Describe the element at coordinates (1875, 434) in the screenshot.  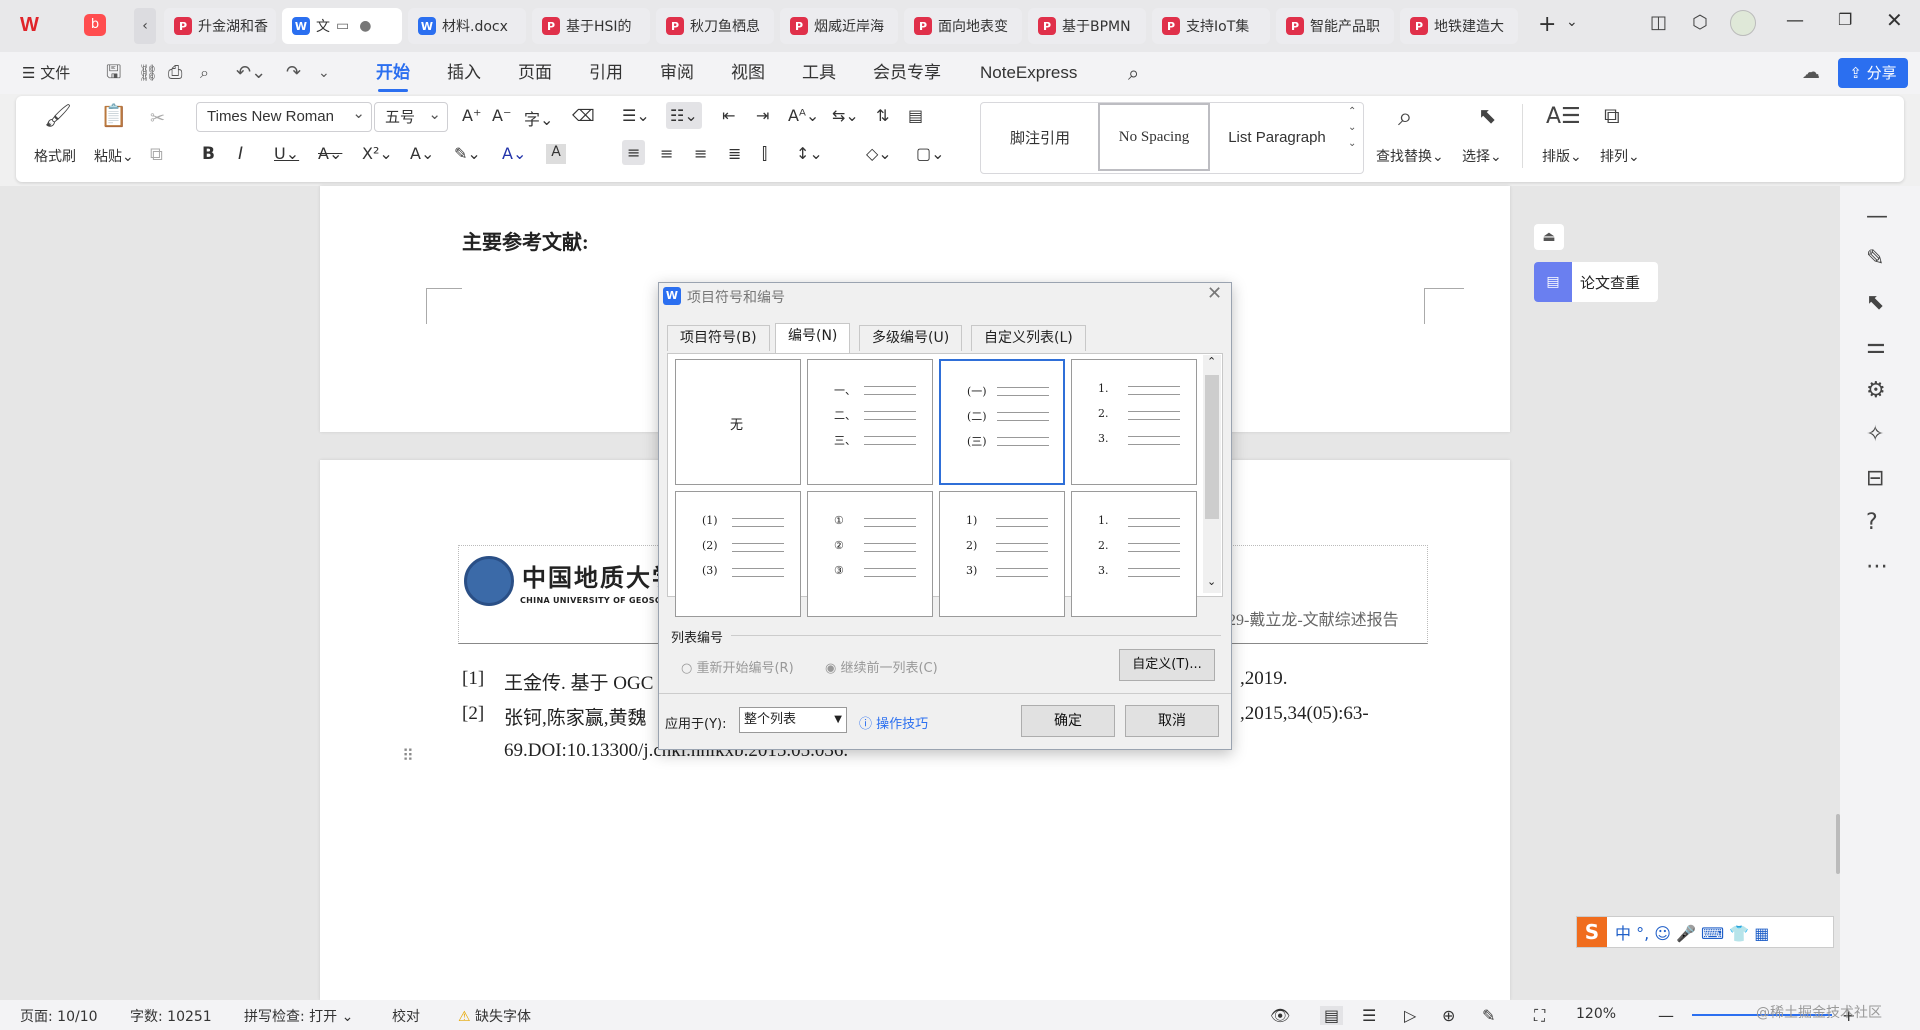
I see `tools-icon: ✧` at that location.